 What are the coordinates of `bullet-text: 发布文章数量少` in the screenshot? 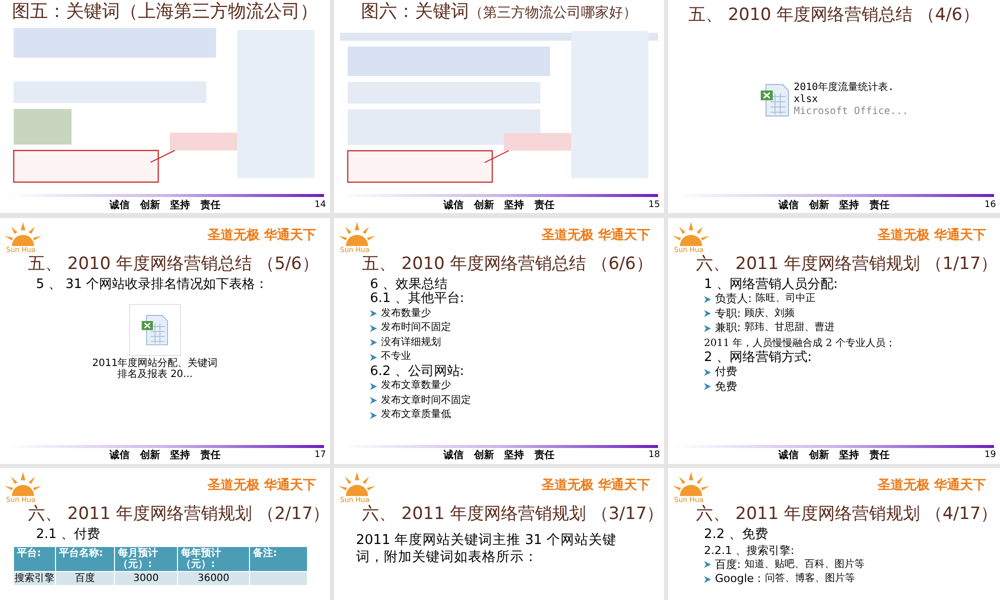 It's located at (416, 386).